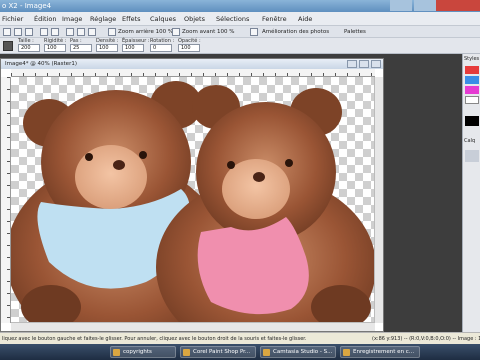  Describe the element at coordinates (232, 19) in the screenshot. I see `menu-selections: Sélections` at that location.